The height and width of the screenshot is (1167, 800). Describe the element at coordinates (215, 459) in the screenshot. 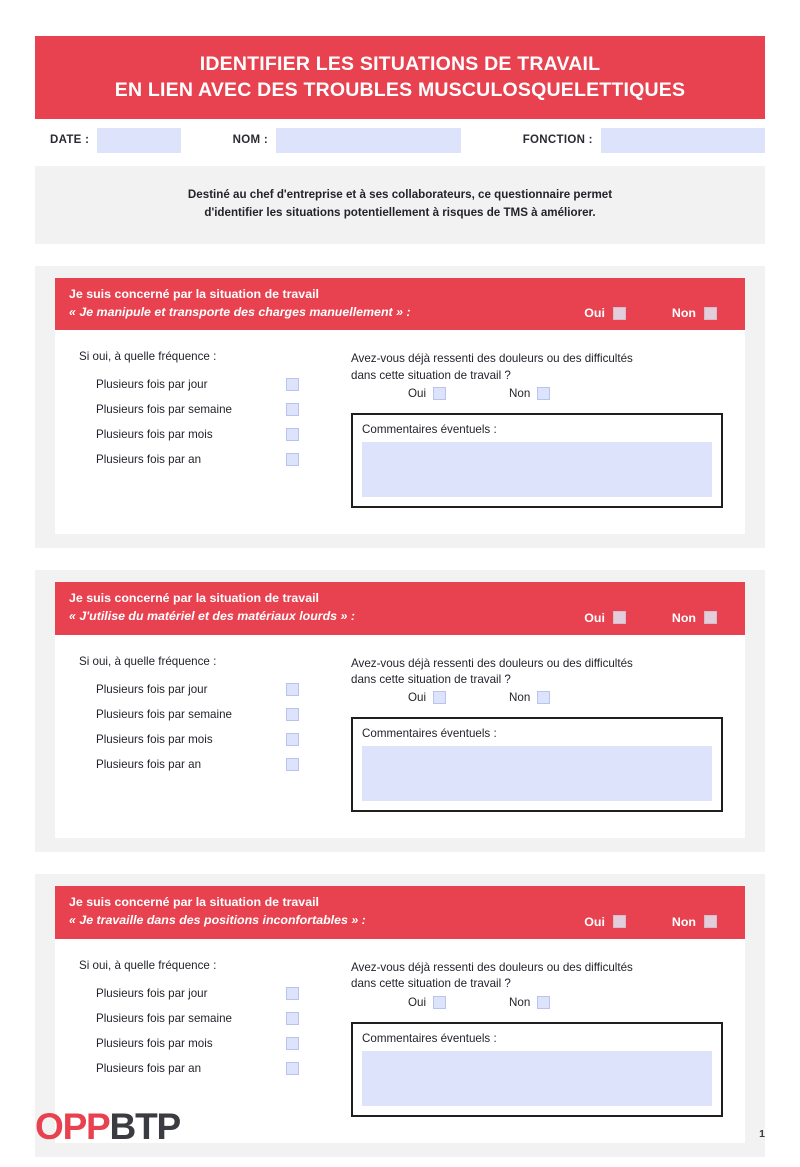

I see `section-1-freq-year-row: Plusieurs fois par an` at that location.